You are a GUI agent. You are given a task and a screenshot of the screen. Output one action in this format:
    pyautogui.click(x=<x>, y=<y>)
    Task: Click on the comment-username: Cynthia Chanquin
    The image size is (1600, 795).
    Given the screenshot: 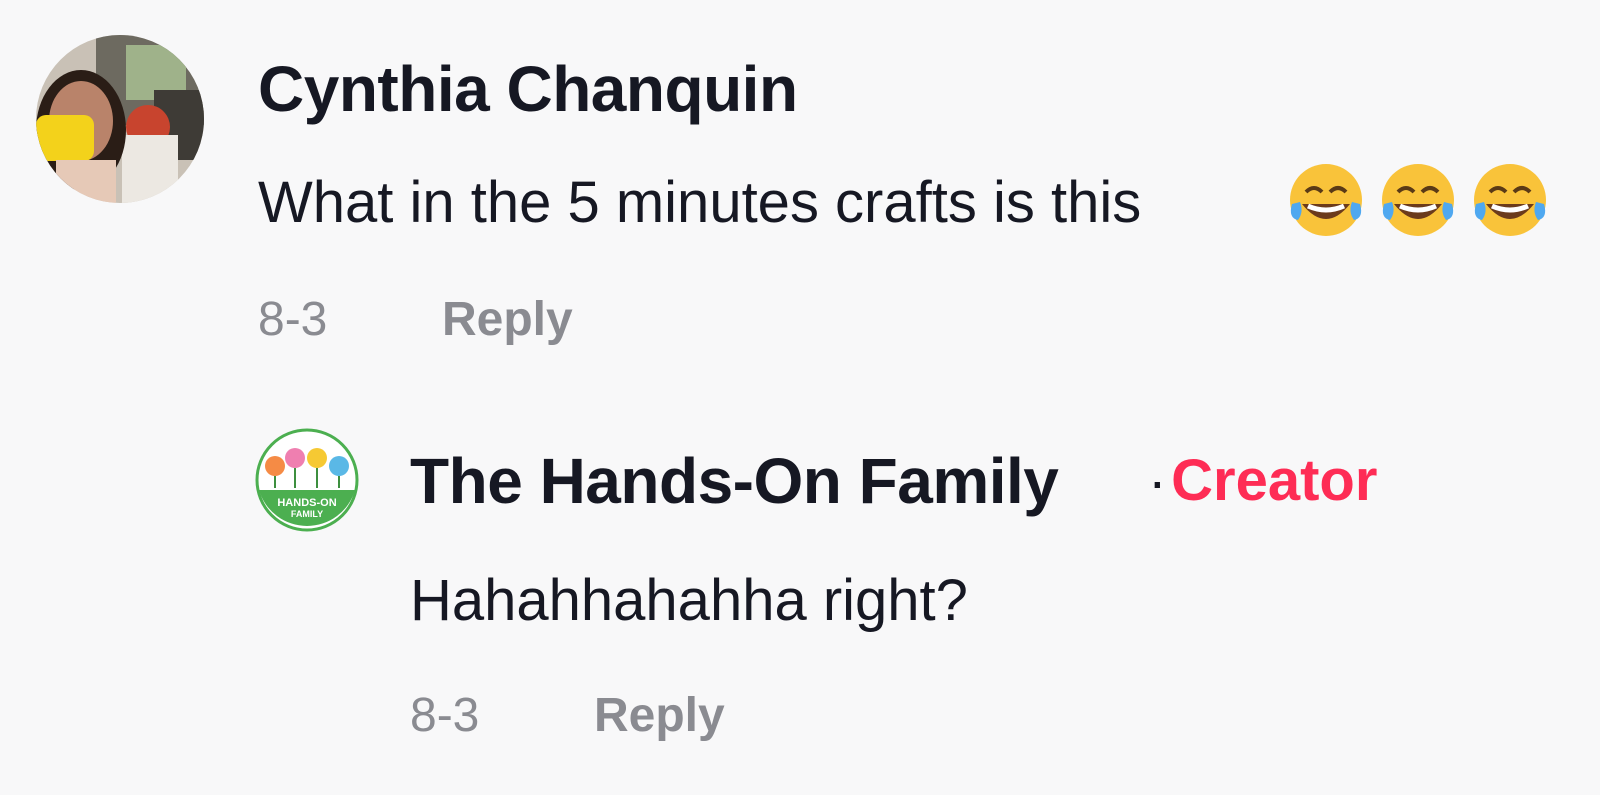 What is the action you would take?
    pyautogui.click(x=528, y=89)
    